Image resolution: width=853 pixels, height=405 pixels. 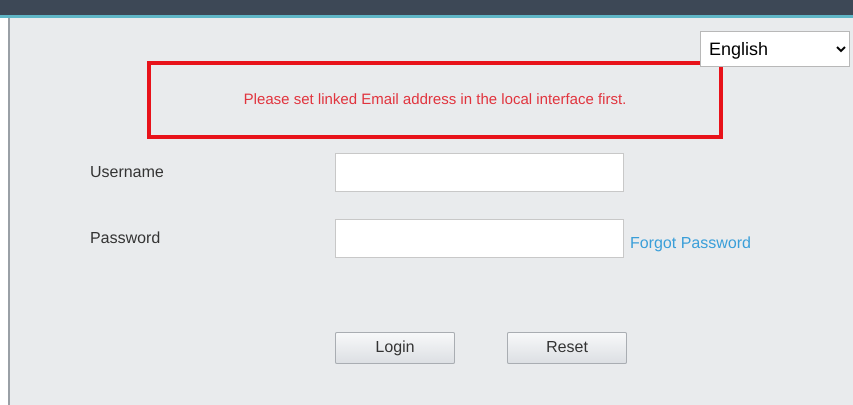 I want to click on language-select: English, so click(x=775, y=49).